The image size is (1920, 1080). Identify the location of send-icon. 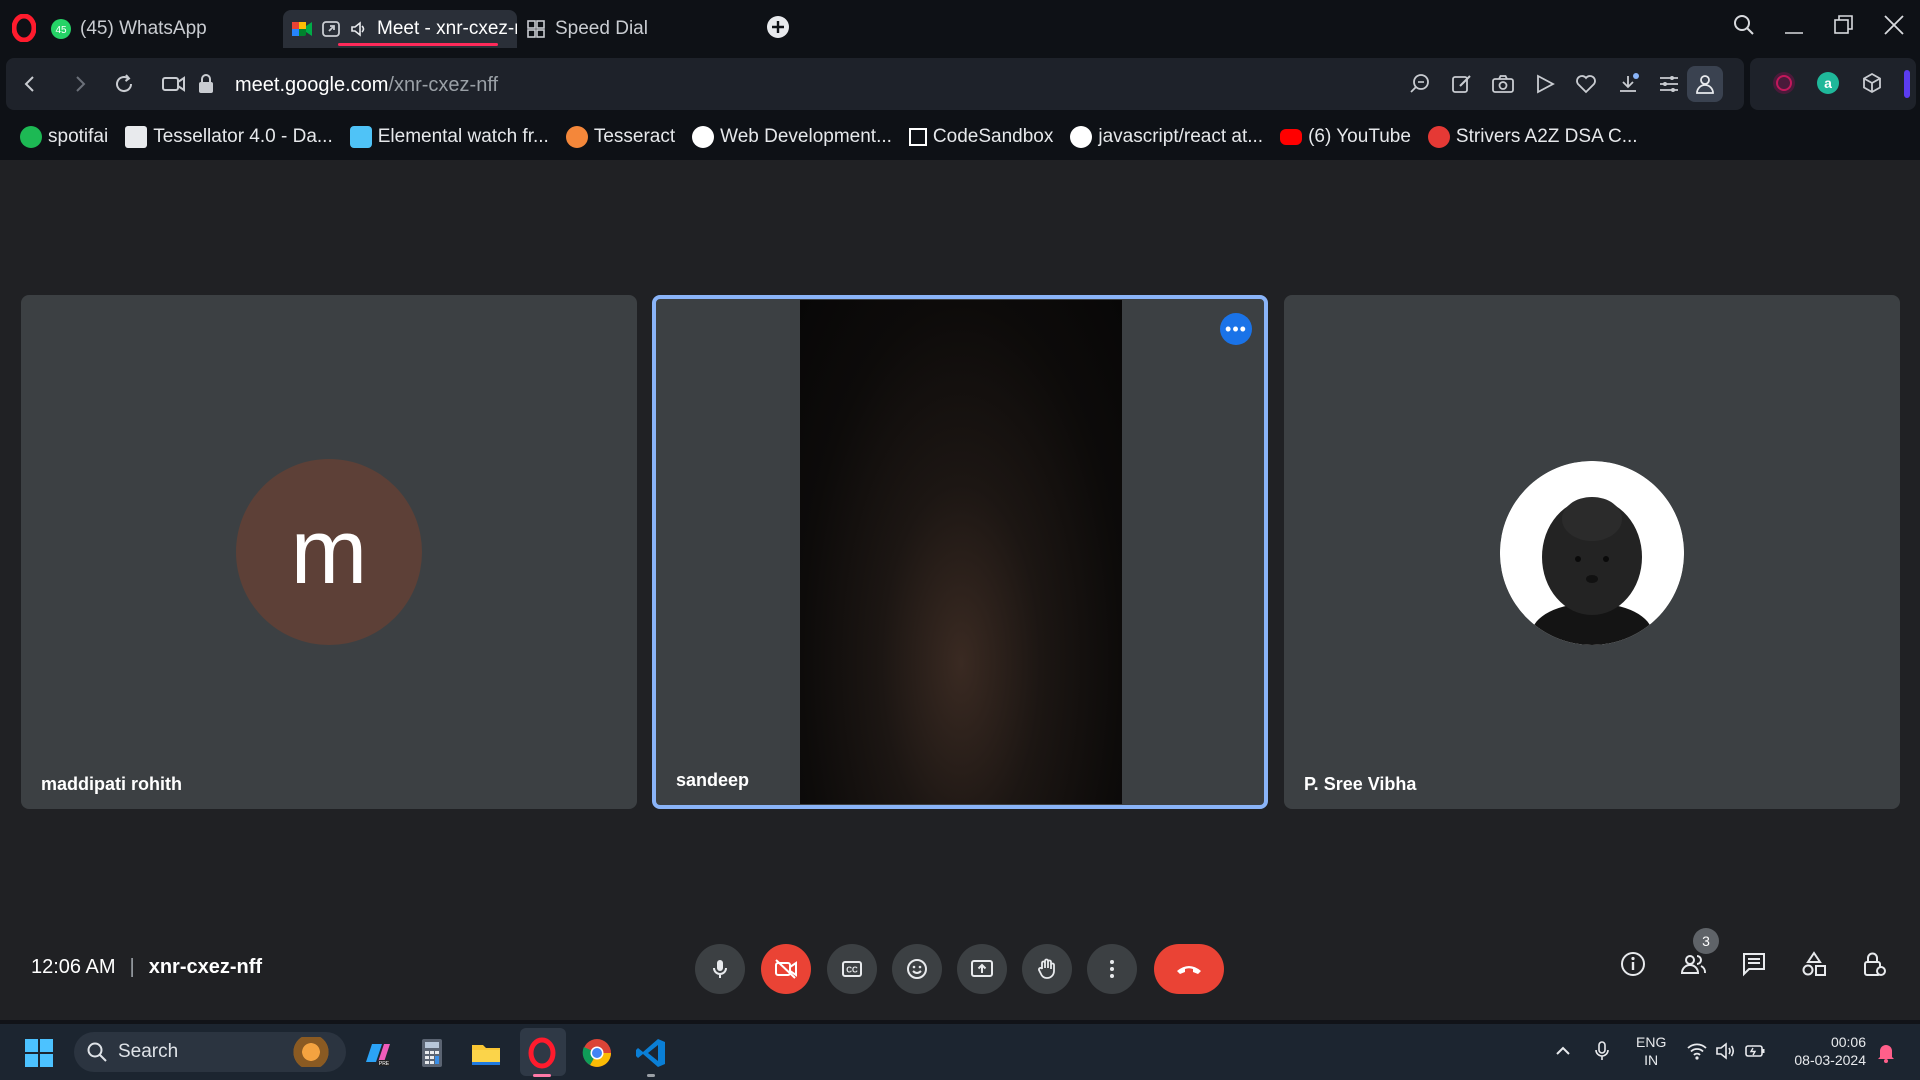
(1545, 84).